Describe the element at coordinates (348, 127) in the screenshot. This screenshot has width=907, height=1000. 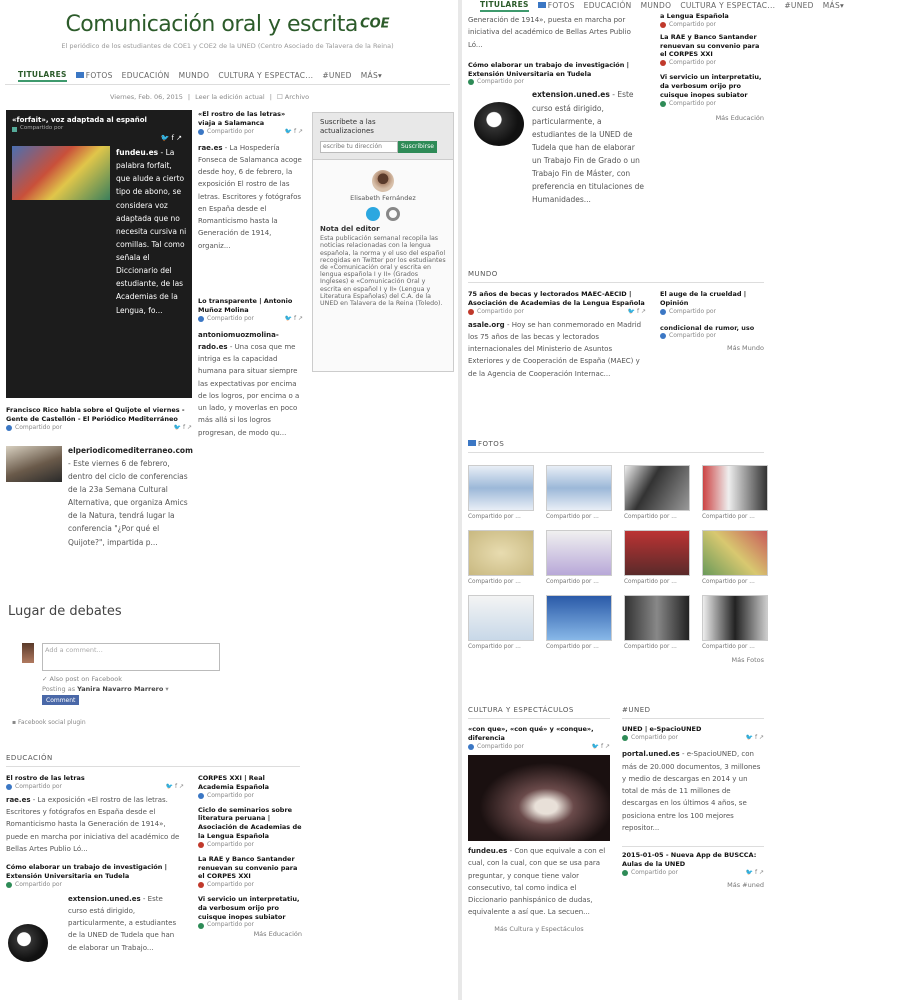
I see `subscribe-label: Suscríbete a las actualizaciones` at that location.